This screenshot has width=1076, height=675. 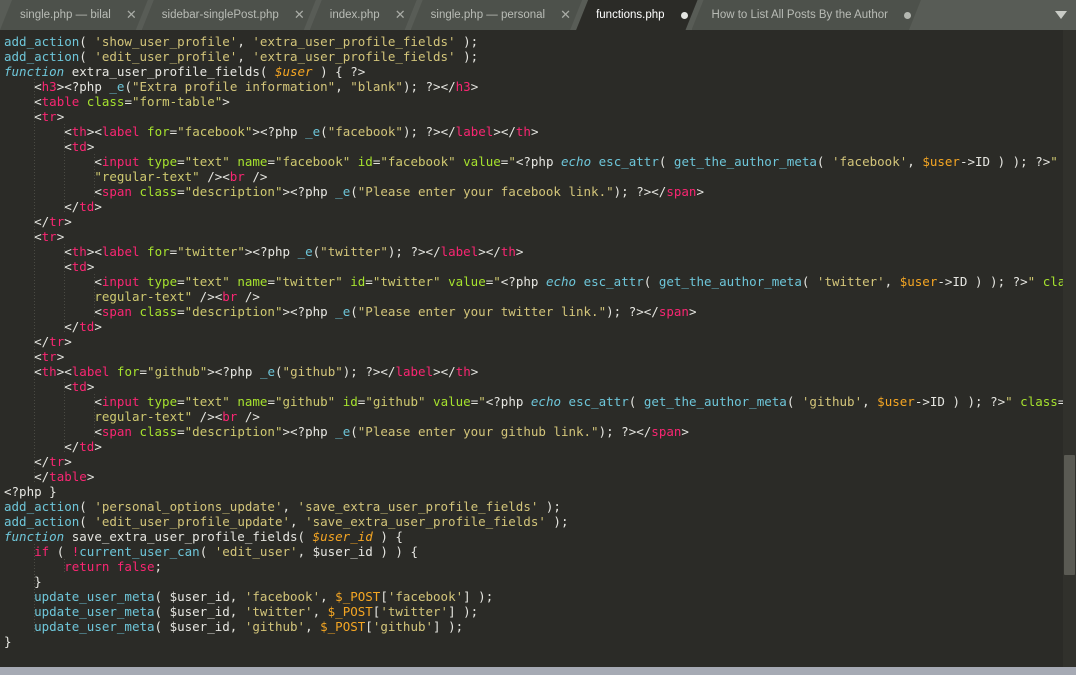 I want to click on tab-active-4: functions.php, so click(x=636, y=15).